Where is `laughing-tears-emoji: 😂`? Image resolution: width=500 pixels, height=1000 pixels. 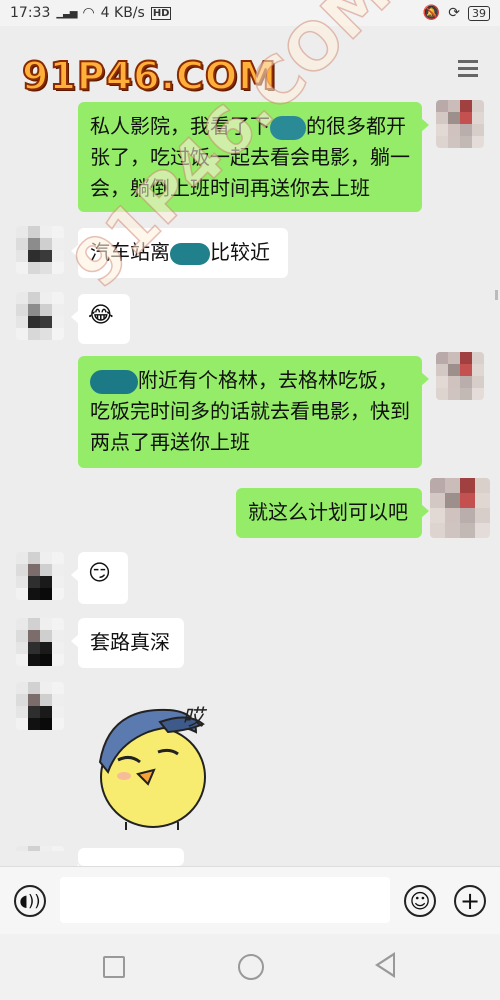
laughing-tears-emoji: 😂 is located at coordinates (101, 315).